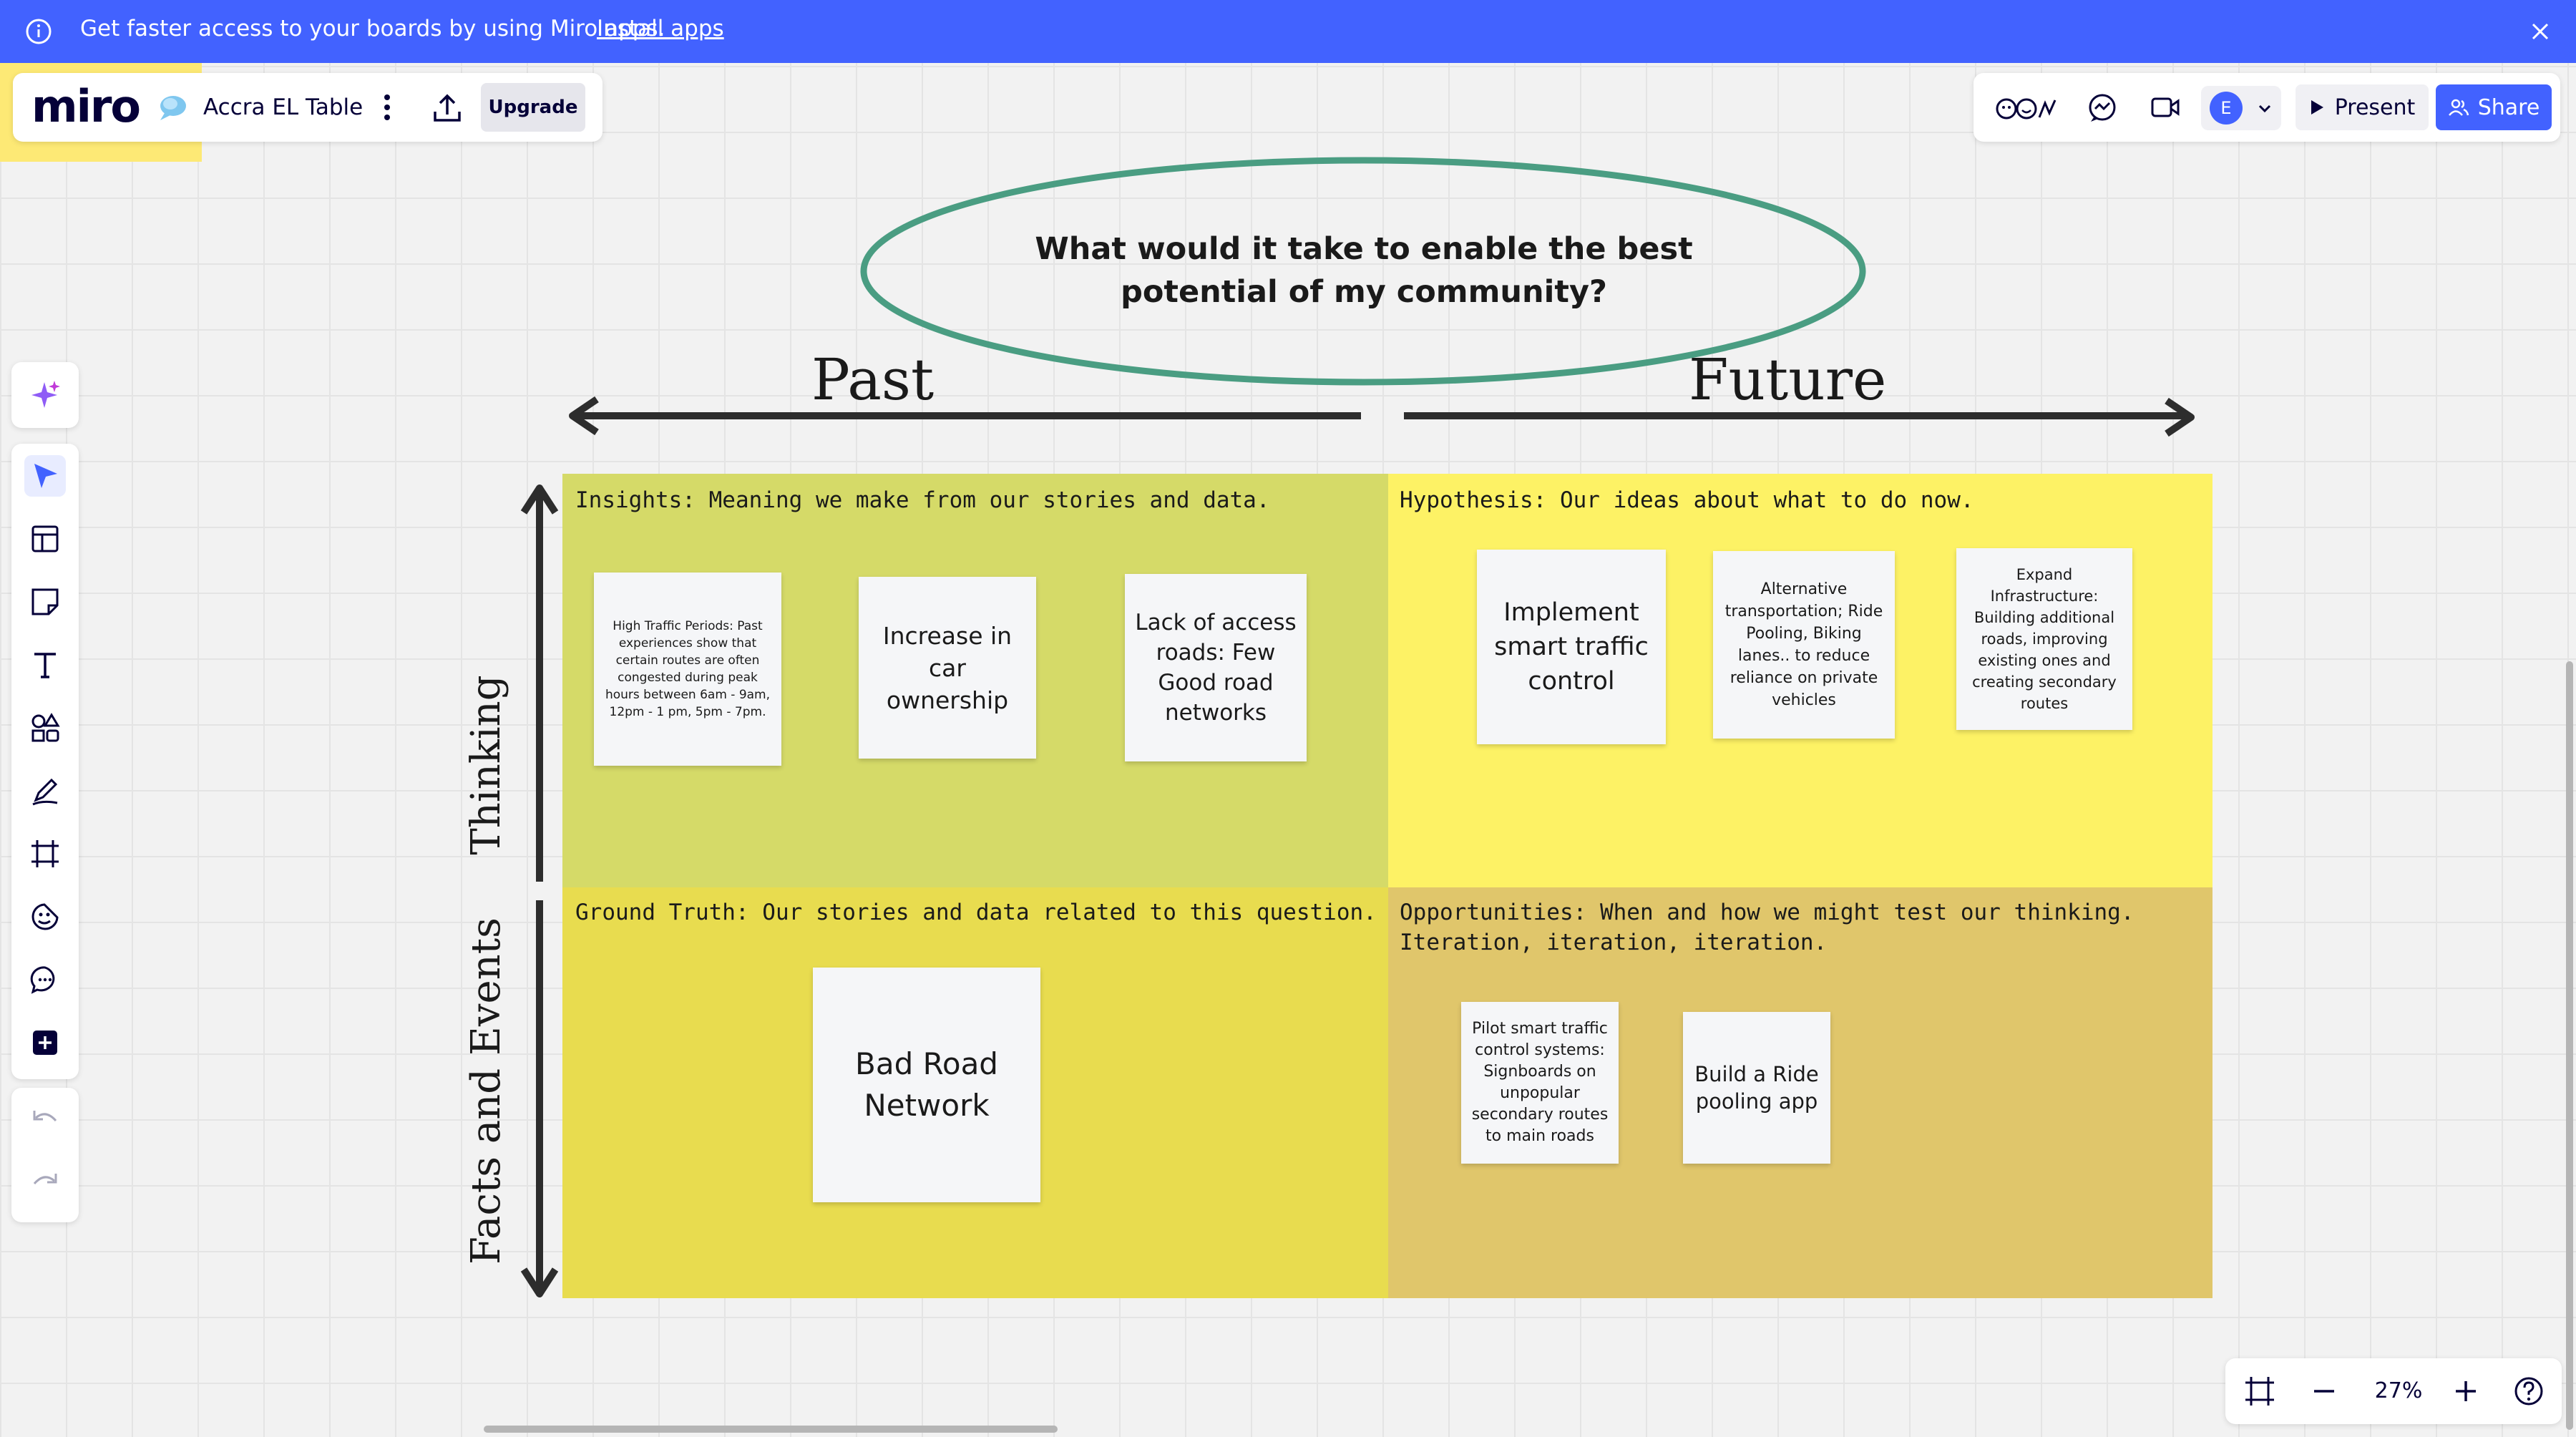 The image size is (2576, 1437). What do you see at coordinates (539, 683) in the screenshot?
I see `thinking-arrow` at bounding box center [539, 683].